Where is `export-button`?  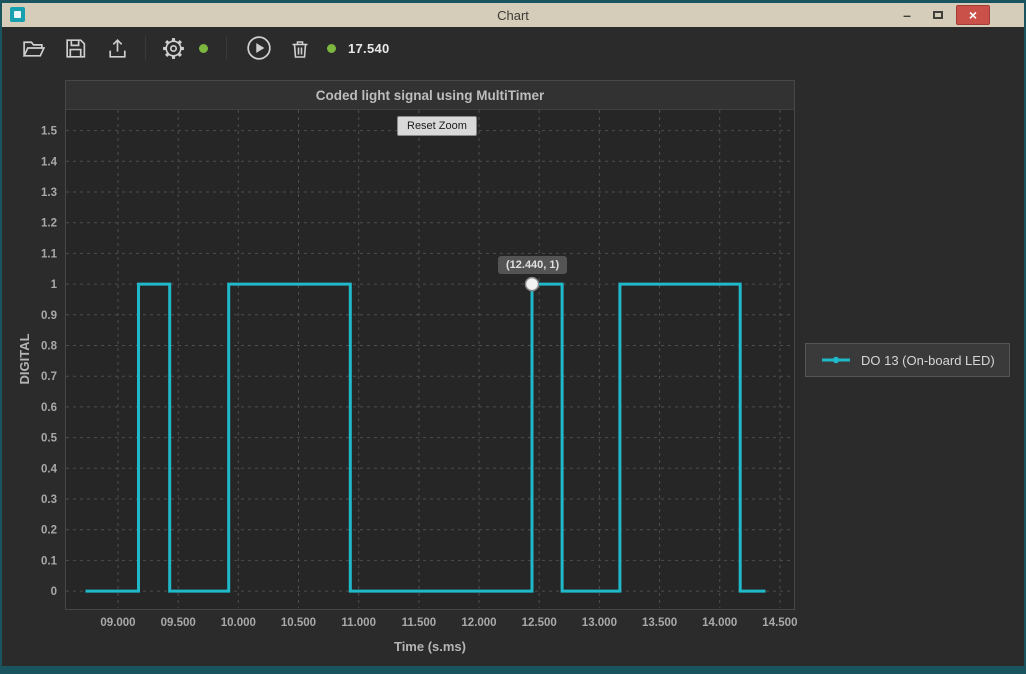
export-button is located at coordinates (117, 48).